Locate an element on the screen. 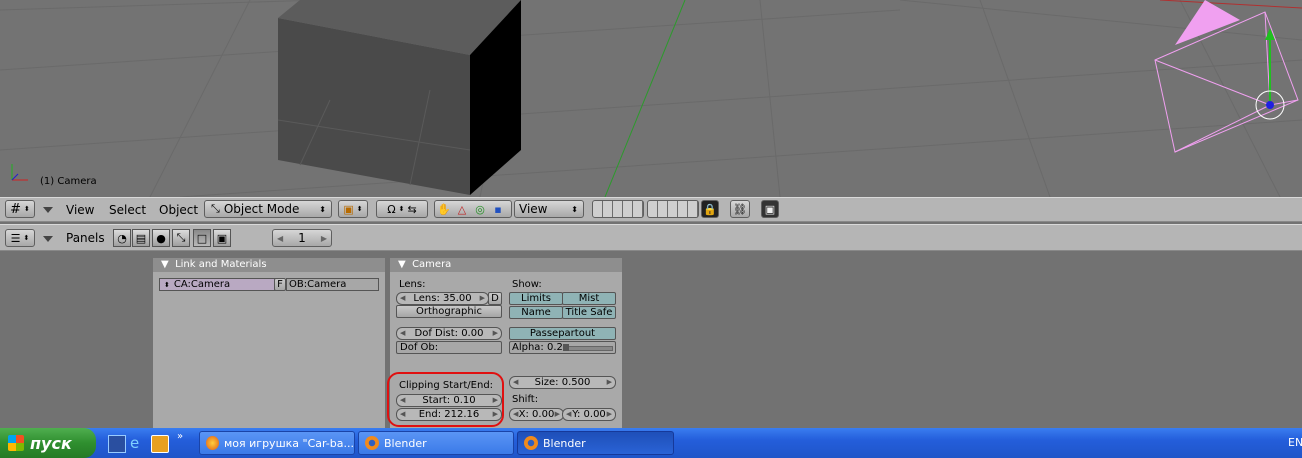 This screenshot has height=458, width=1302. editor-type-button-2: ☰ ⬍ is located at coordinates (20, 238).